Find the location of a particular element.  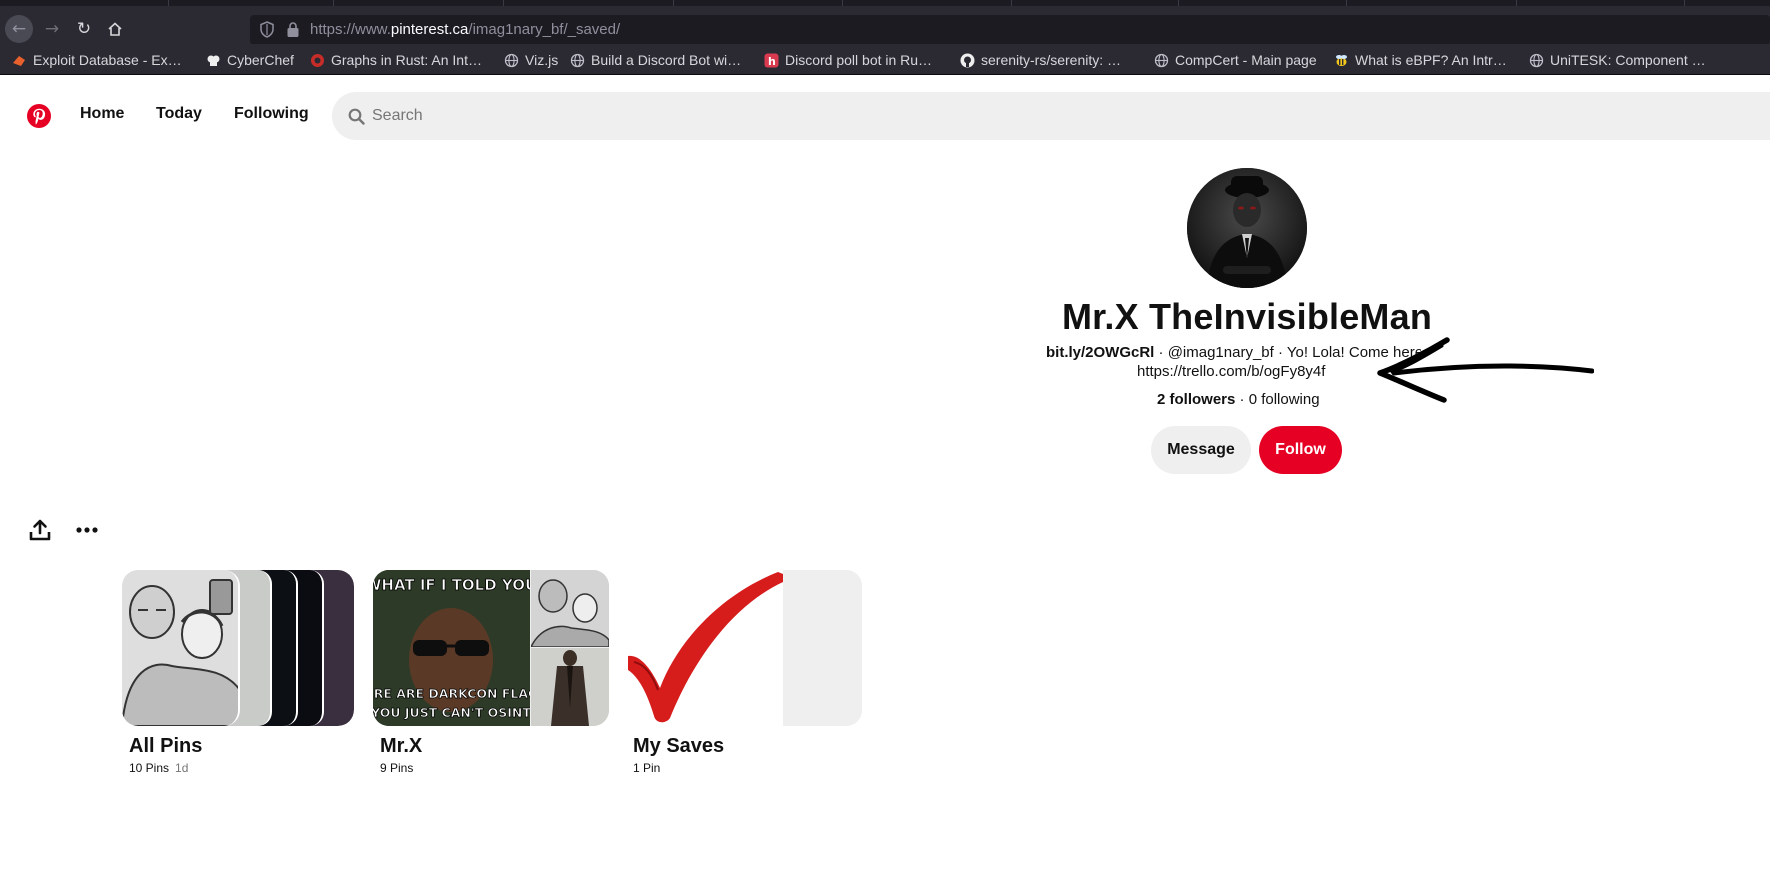

meme-bottom-text-2: YOU JUST CAN'T OSINT is located at coordinates (451, 712).